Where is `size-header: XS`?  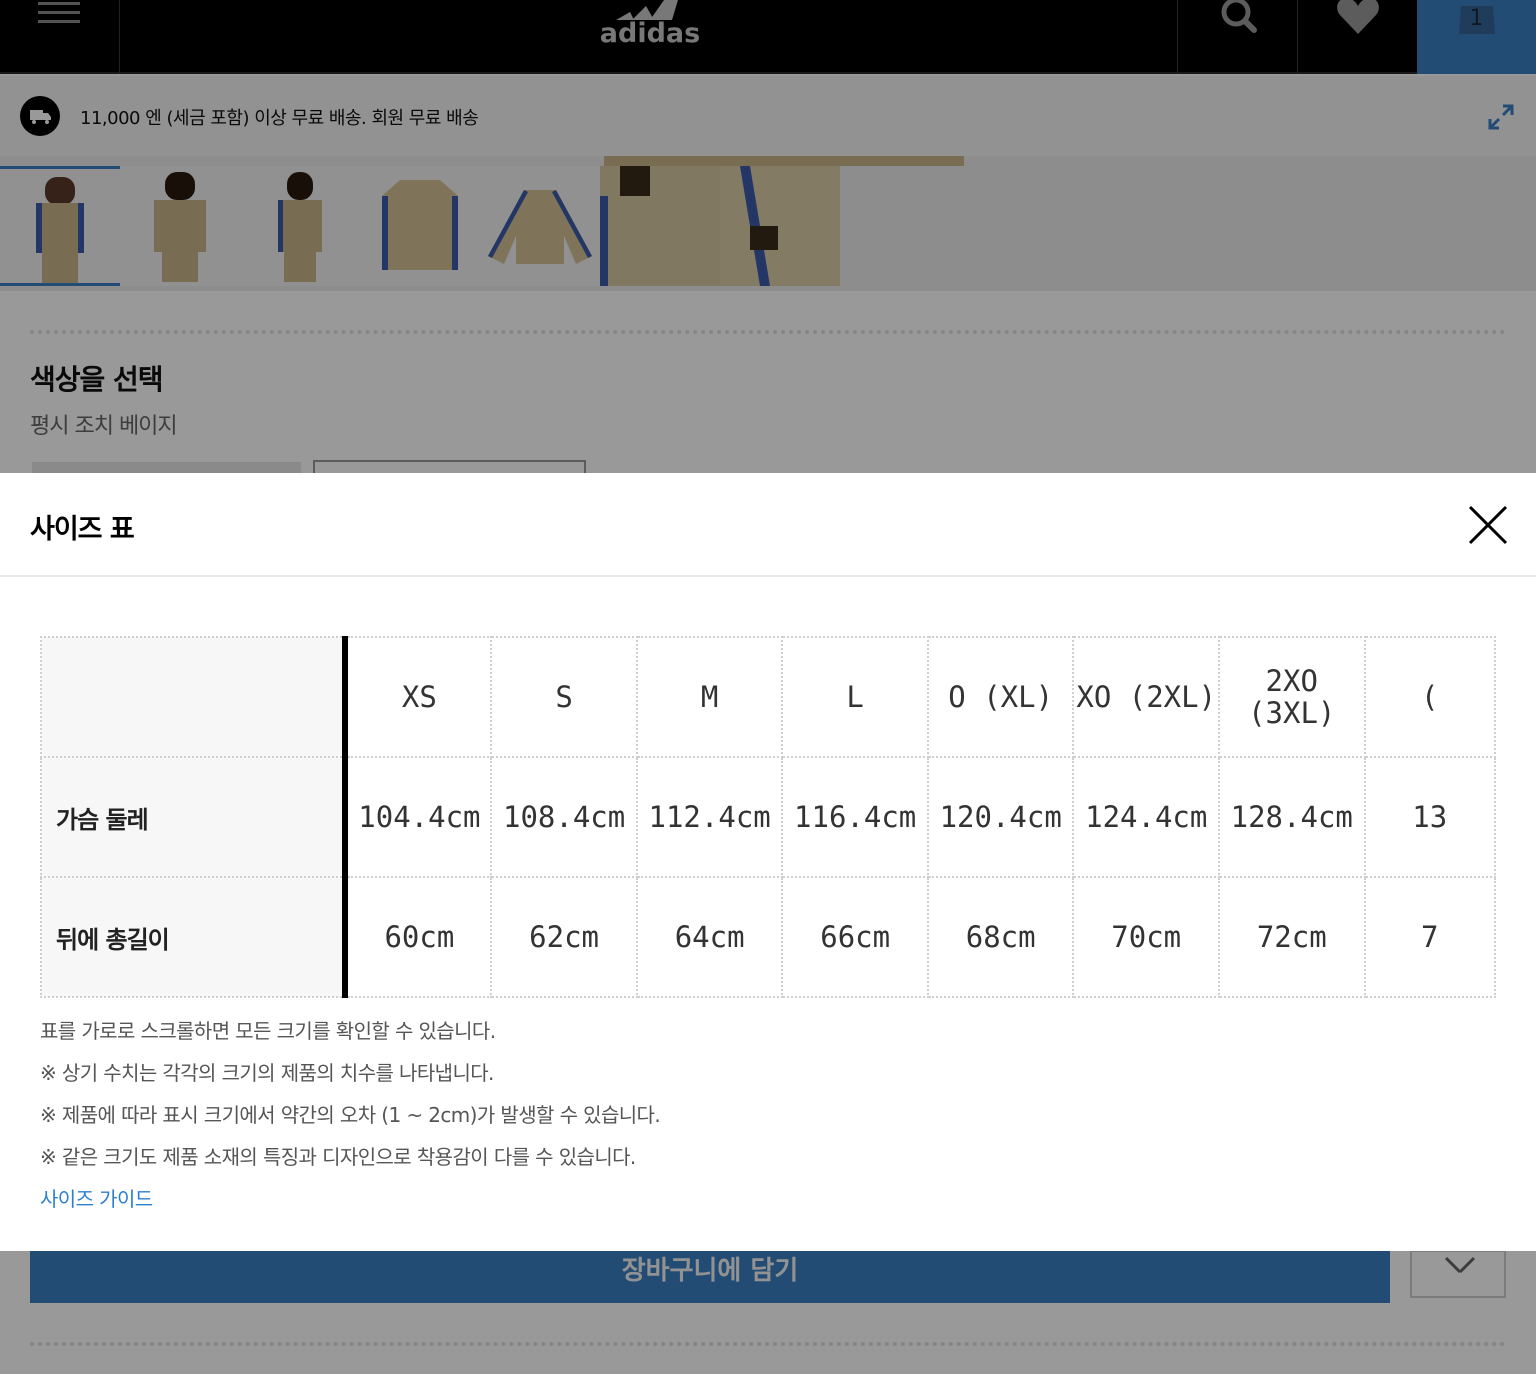
size-header: XS is located at coordinates (418, 697).